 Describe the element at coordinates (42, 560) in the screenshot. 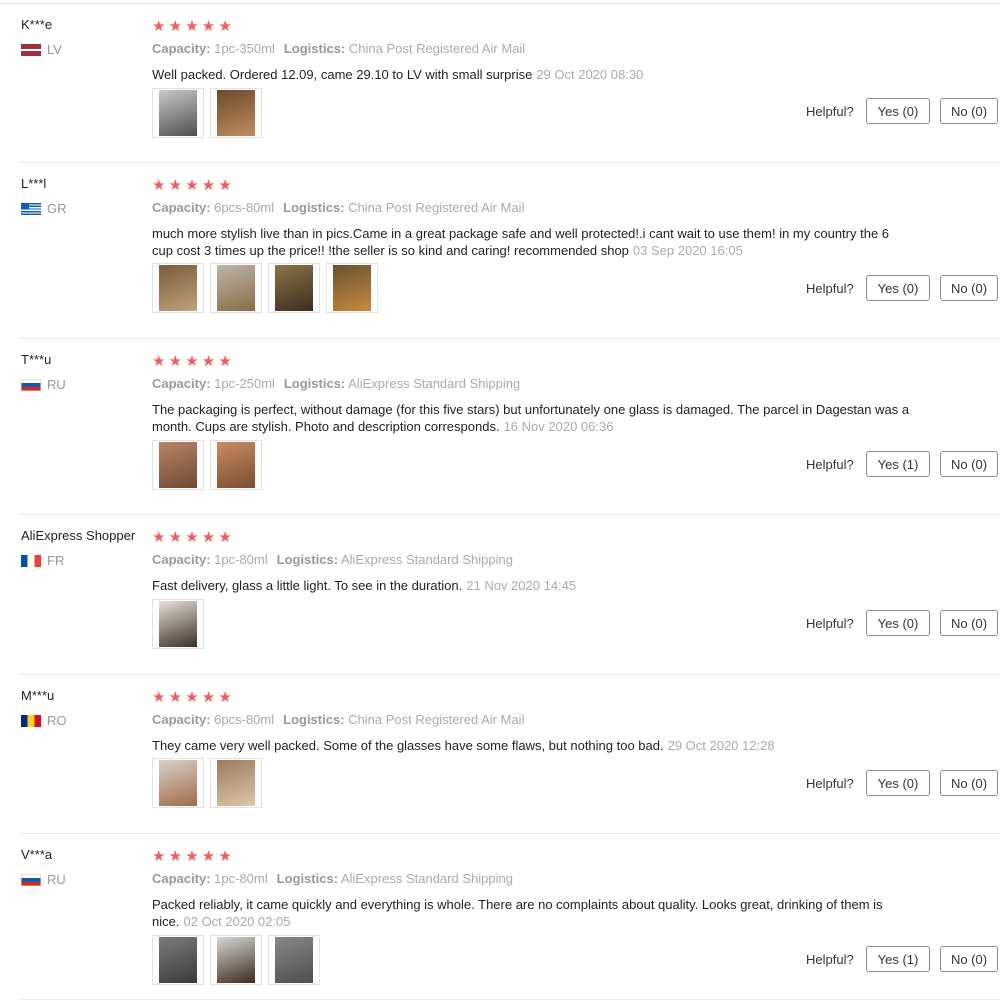

I see `reviewer-country: FR` at that location.